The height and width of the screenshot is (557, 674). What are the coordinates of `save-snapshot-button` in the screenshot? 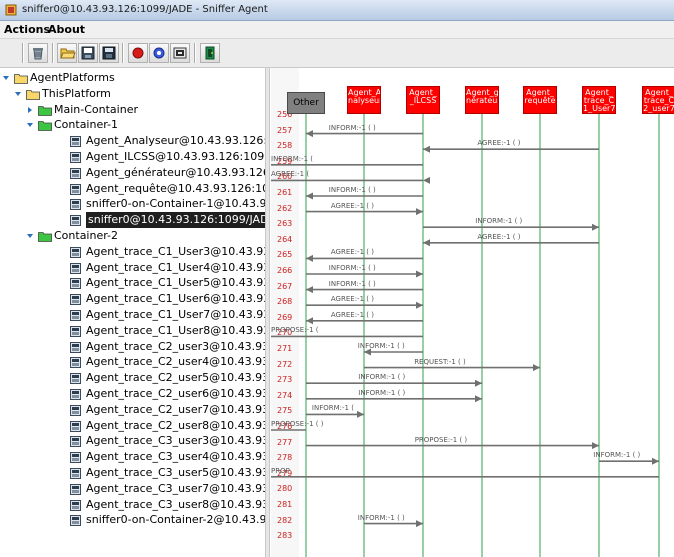 It's located at (88, 53).